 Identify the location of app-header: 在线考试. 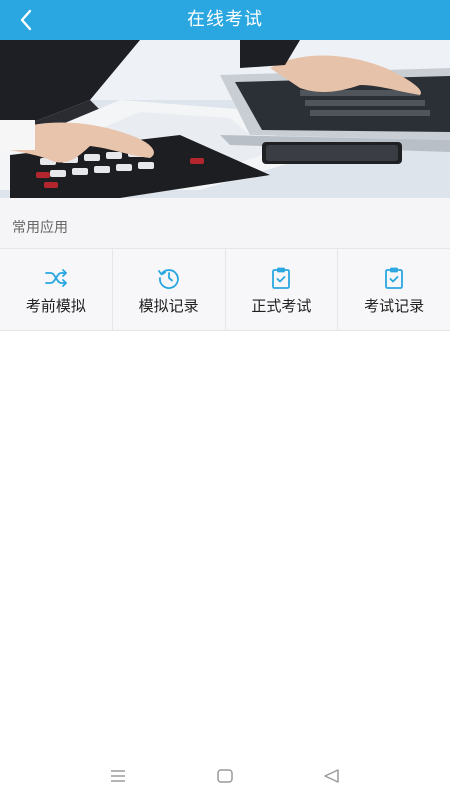
(225, 20).